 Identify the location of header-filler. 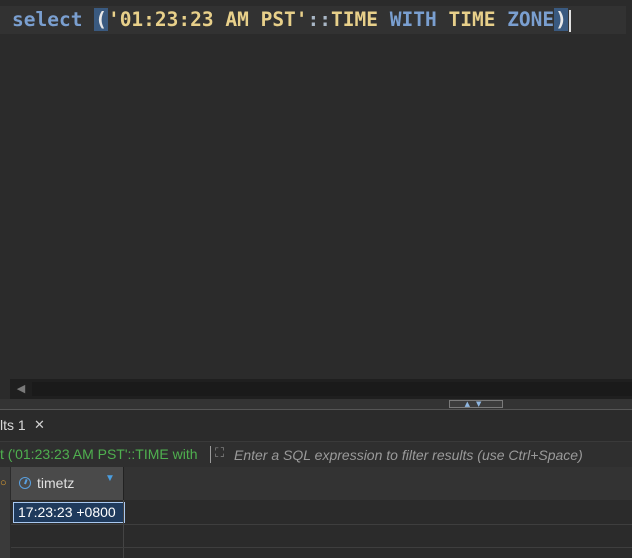
(378, 483).